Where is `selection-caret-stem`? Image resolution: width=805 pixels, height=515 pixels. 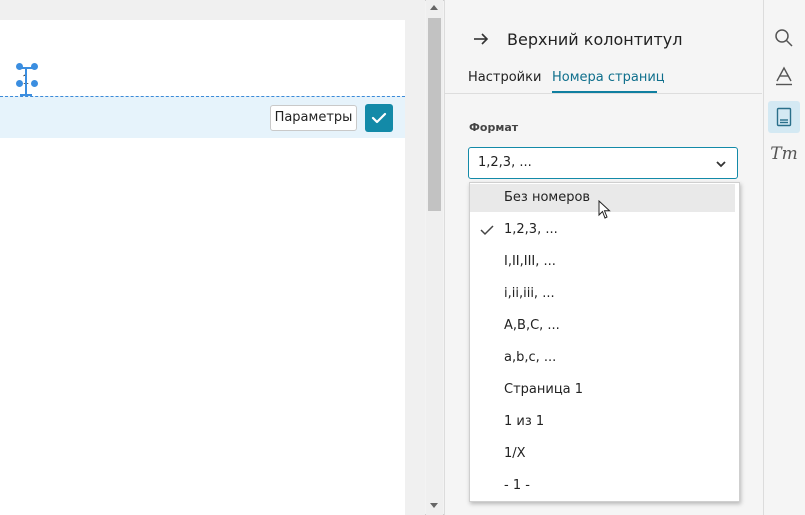
selection-caret-stem is located at coordinates (26, 81).